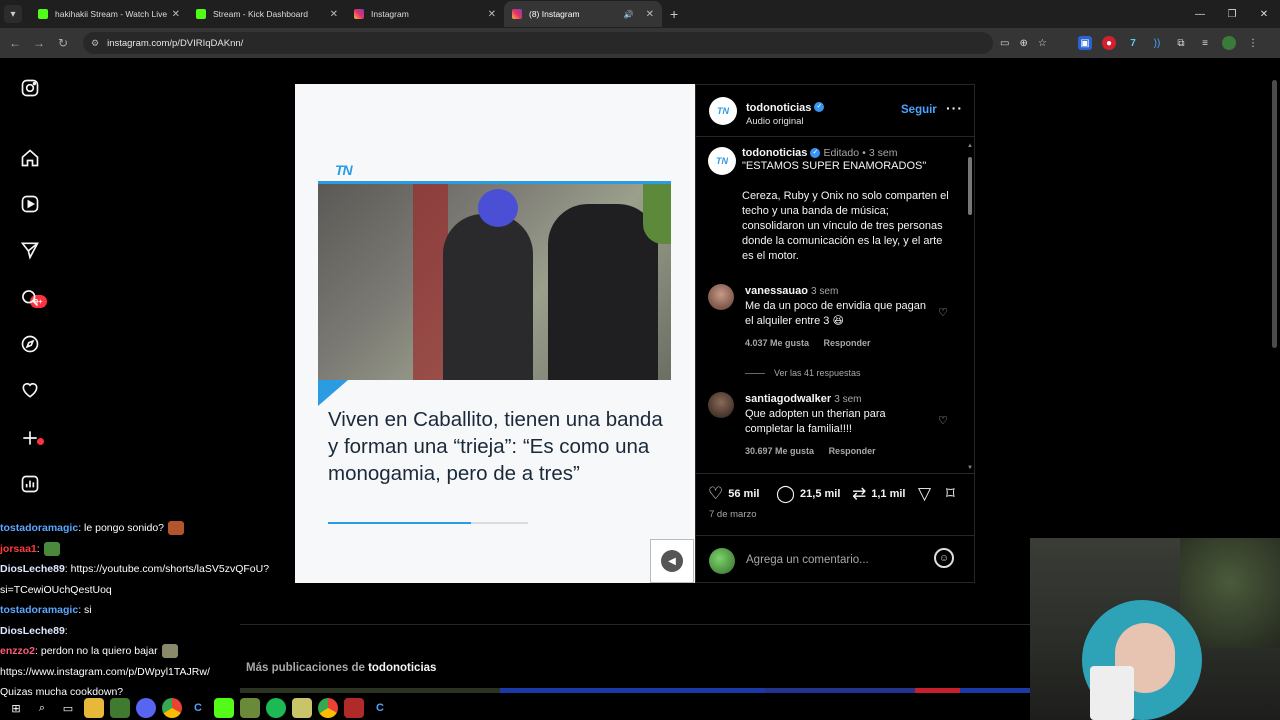 This screenshot has width=1280, height=720. I want to click on comment-likes: 30.697 Me gusta, so click(779, 451).